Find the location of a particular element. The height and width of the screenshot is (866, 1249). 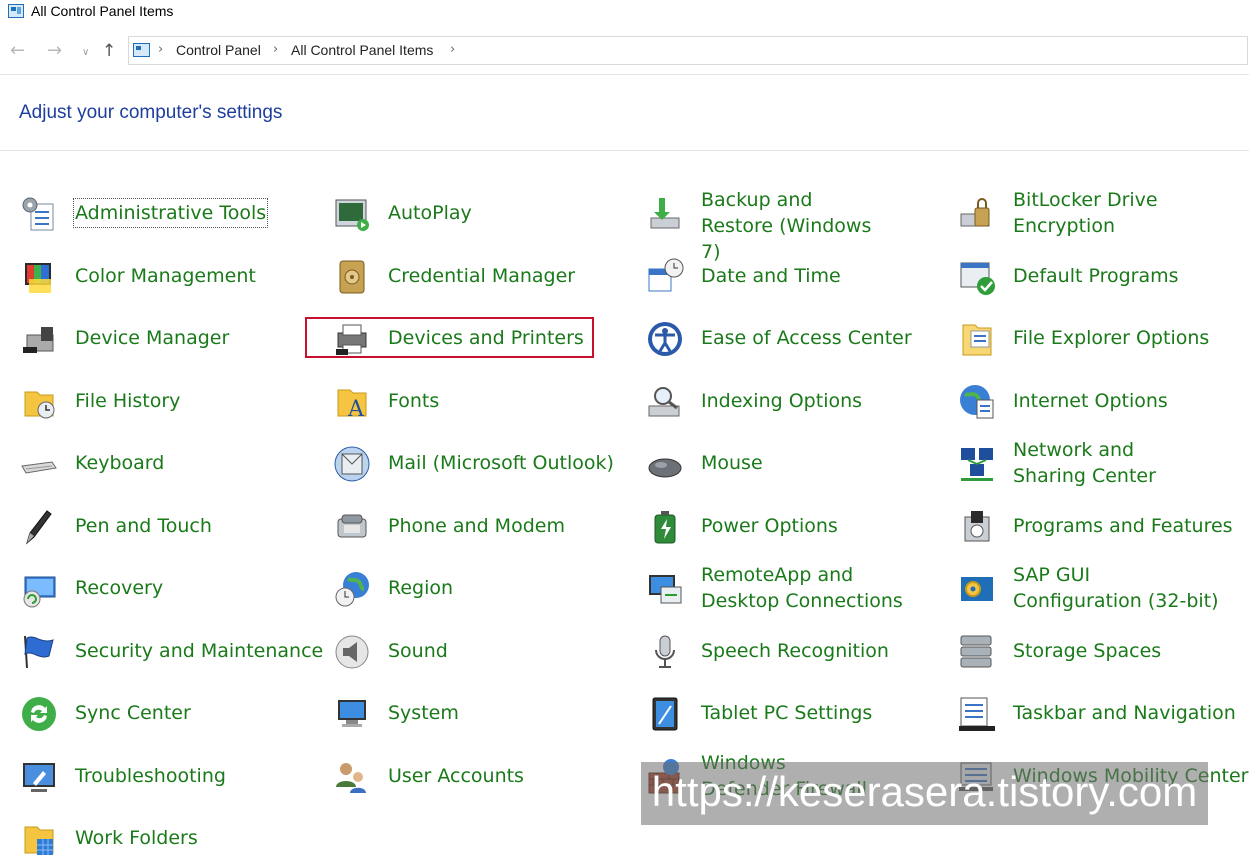

control-panel-item-user-accounts: User Accounts is located at coordinates (477, 777).